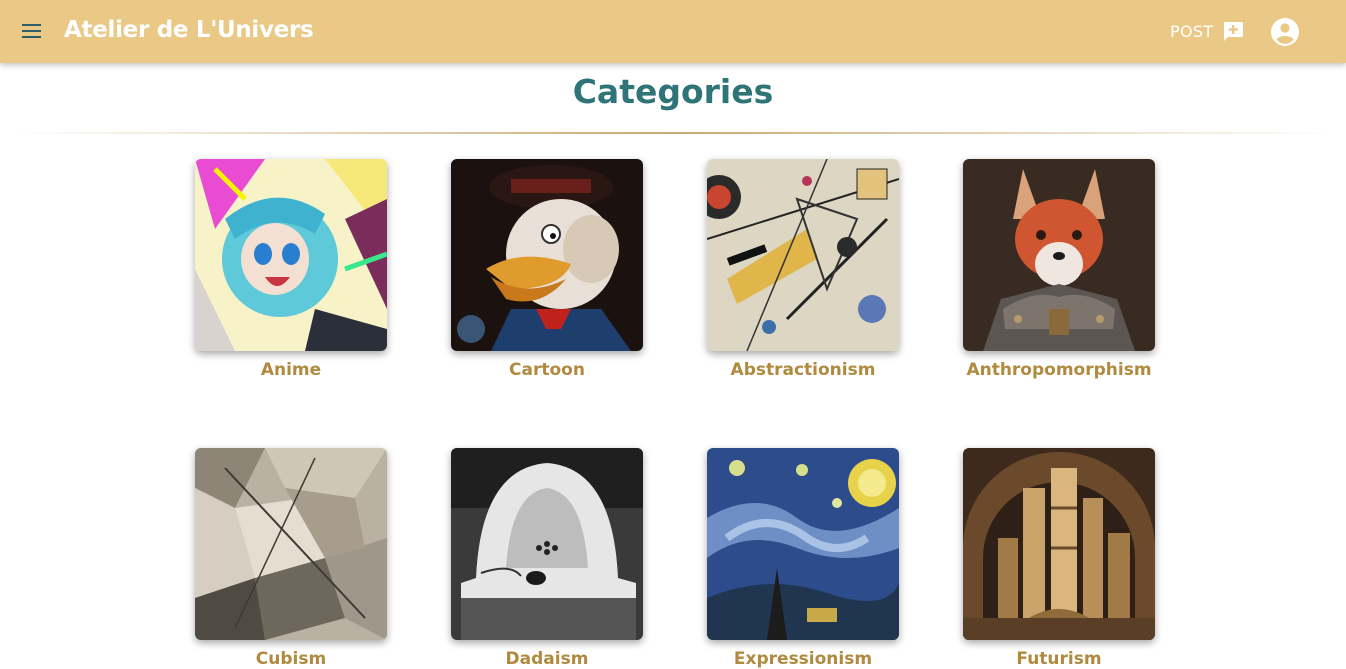 The image size is (1346, 669). What do you see at coordinates (673, 31) in the screenshot?
I see `top-app-bar: Atelier de L'Univers POST` at bounding box center [673, 31].